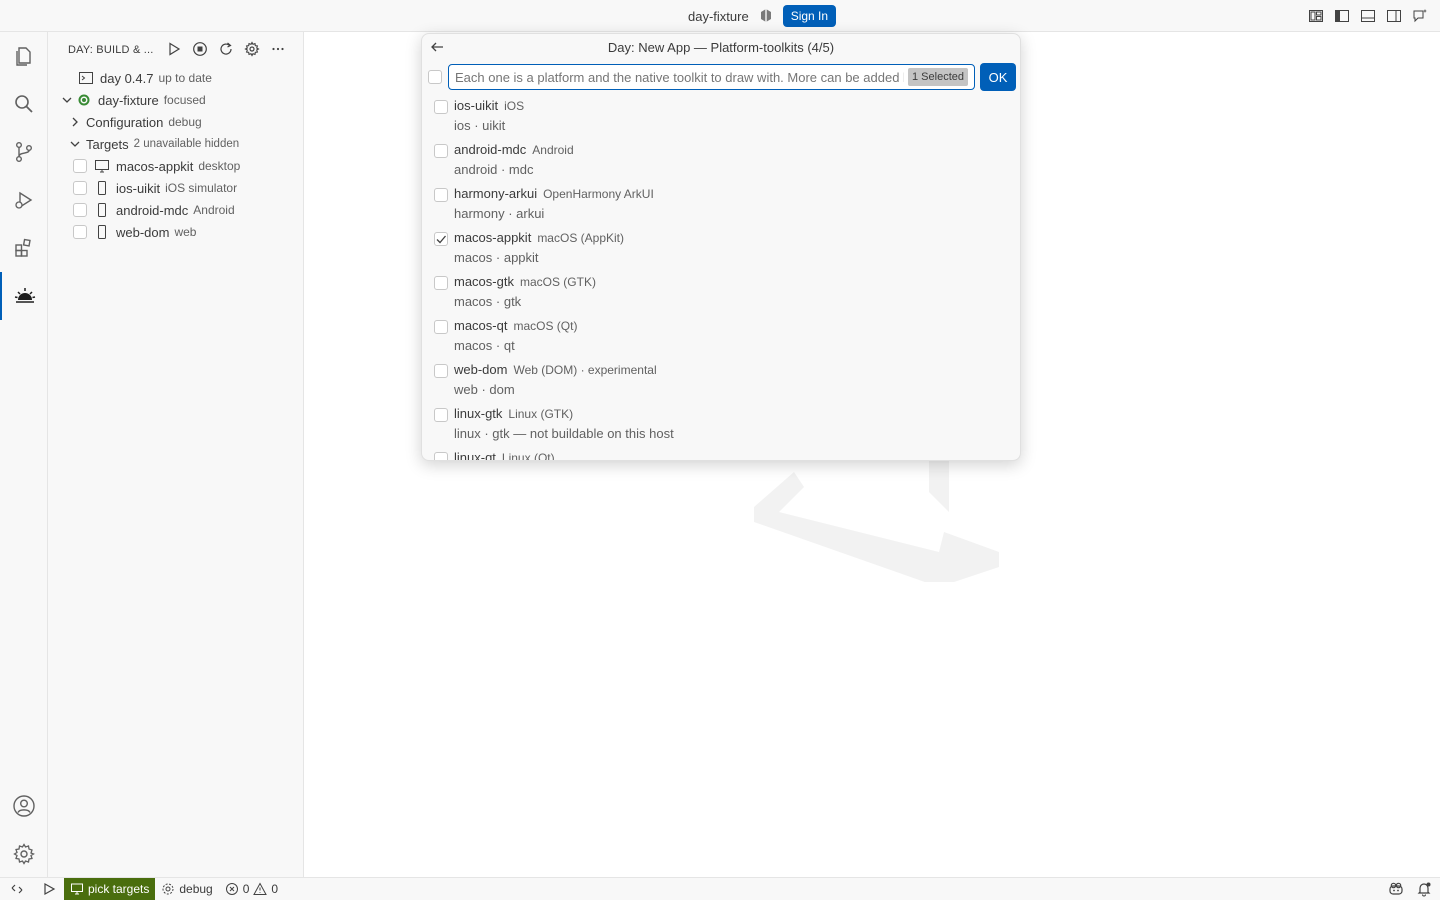 Image resolution: width=1440 pixels, height=900 pixels. What do you see at coordinates (435, 77) in the screenshot?
I see `select-all-checkbox` at bounding box center [435, 77].